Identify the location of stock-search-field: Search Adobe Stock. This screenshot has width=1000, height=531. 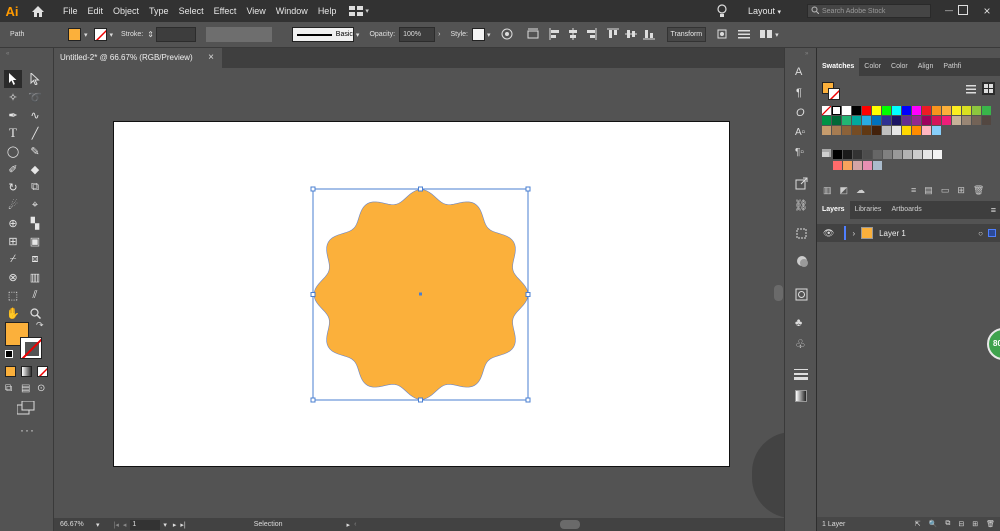
(869, 11).